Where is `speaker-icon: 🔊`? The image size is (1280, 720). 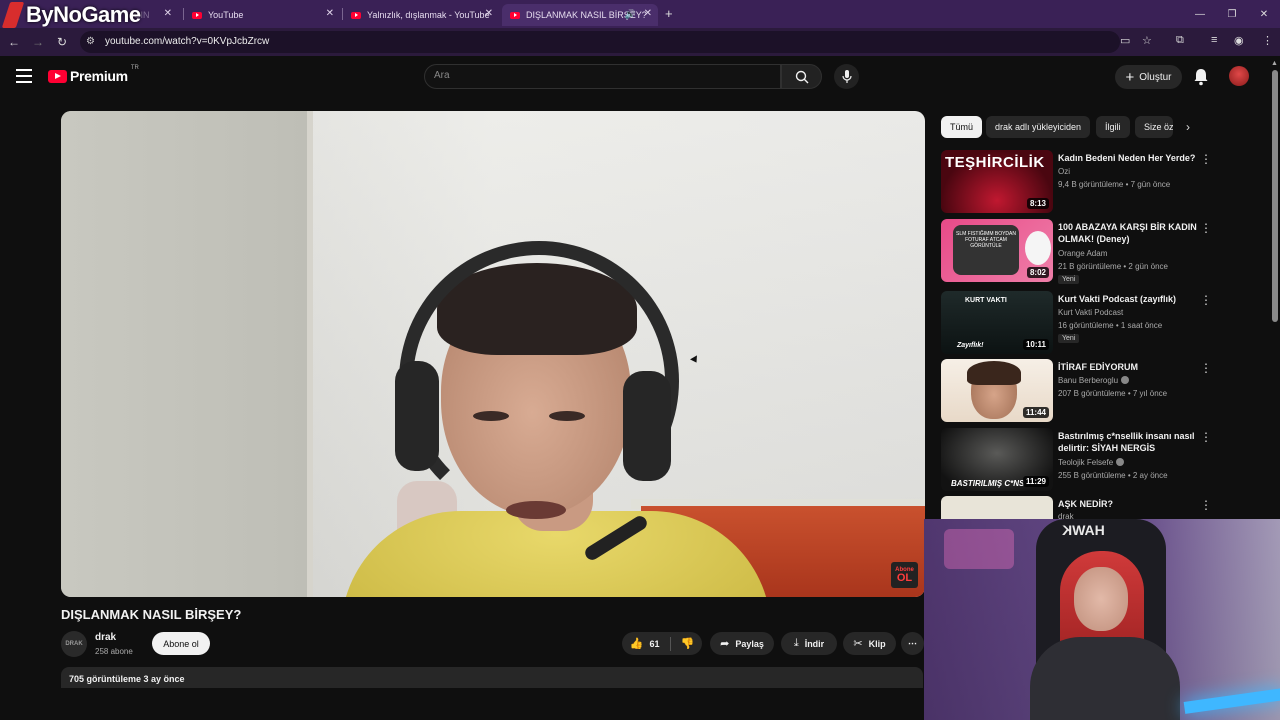
speaker-icon: 🔊 is located at coordinates (630, 14).